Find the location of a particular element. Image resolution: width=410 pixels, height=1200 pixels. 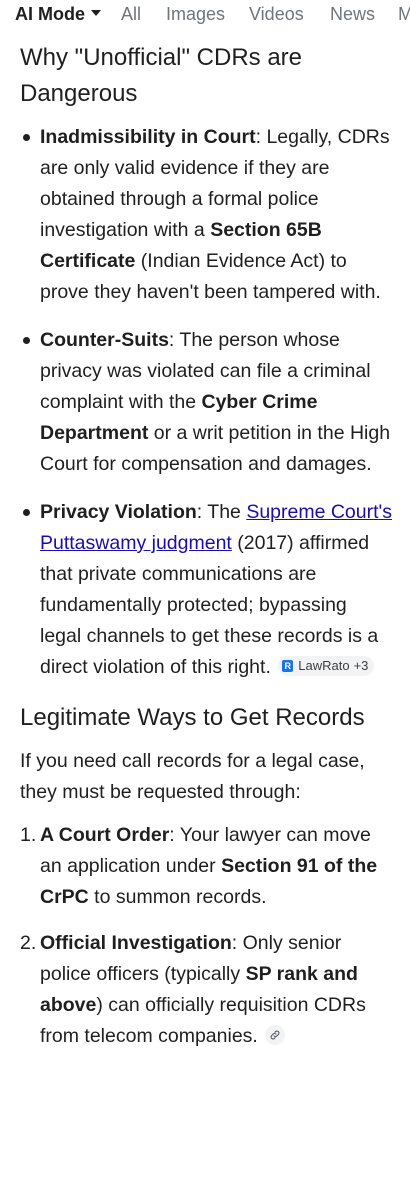

source-chip: R LawRato +3 is located at coordinates (326, 665).